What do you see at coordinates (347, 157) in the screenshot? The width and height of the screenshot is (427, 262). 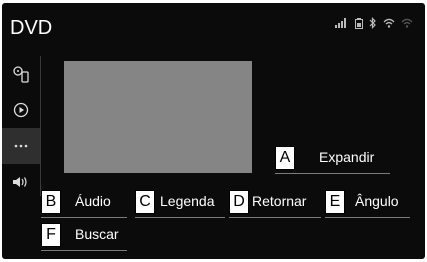 I see `expand-label: Expandir` at bounding box center [347, 157].